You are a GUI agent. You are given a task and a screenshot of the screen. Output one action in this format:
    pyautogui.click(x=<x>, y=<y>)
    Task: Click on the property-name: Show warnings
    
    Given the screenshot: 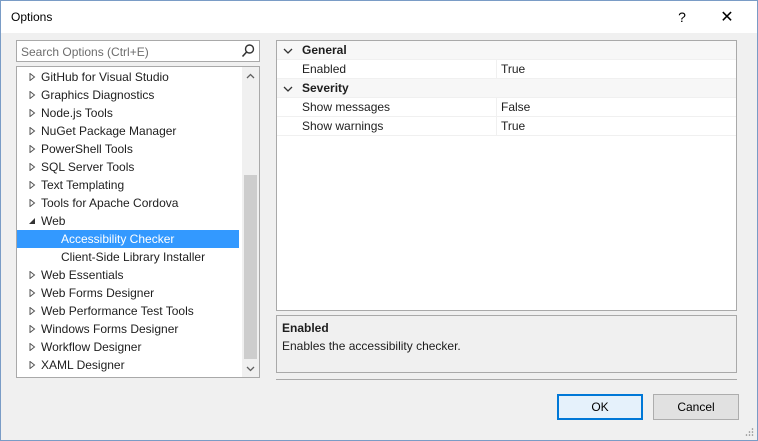 What is the action you would take?
    pyautogui.click(x=343, y=126)
    